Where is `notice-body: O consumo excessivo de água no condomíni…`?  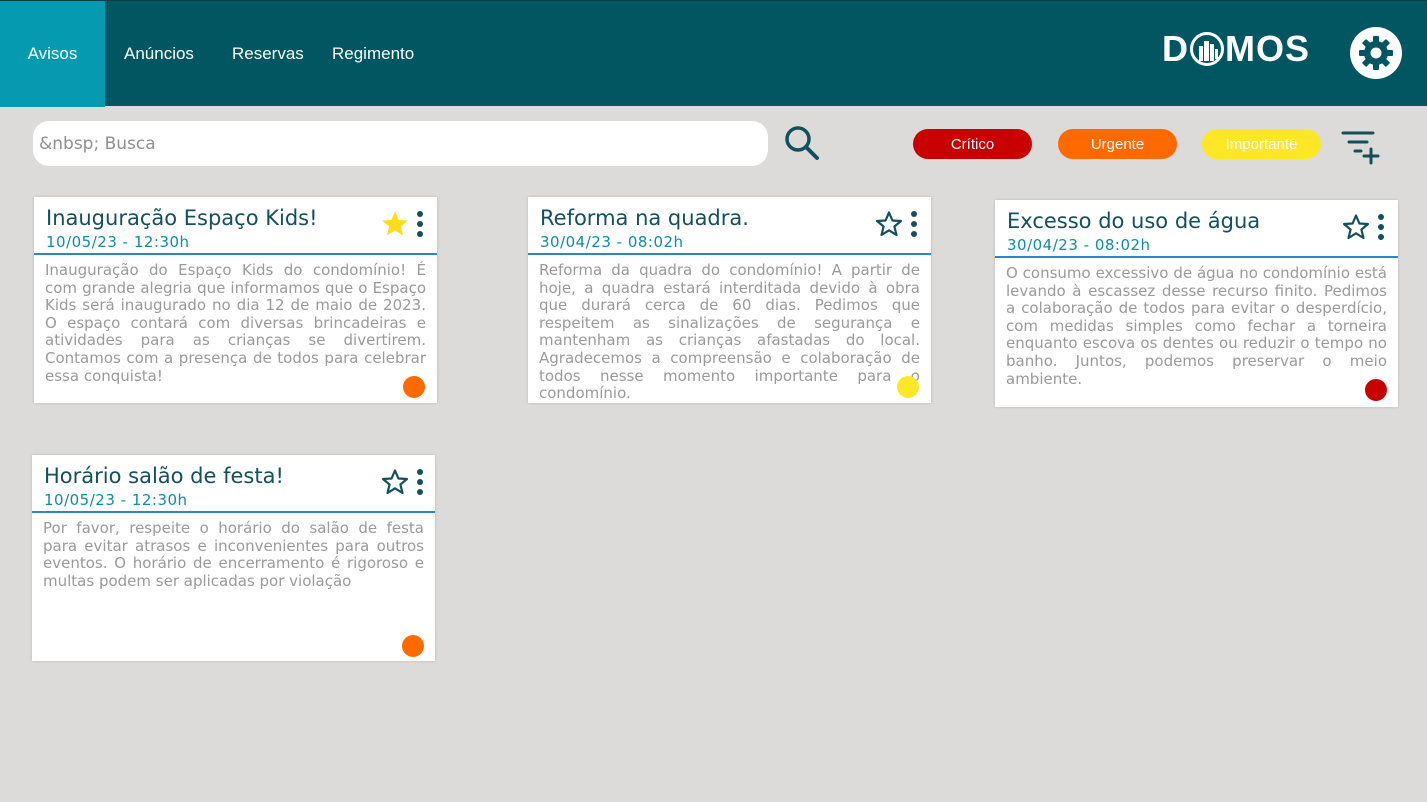
notice-body: O consumo excessivo de água no condomíni… is located at coordinates (1196, 326).